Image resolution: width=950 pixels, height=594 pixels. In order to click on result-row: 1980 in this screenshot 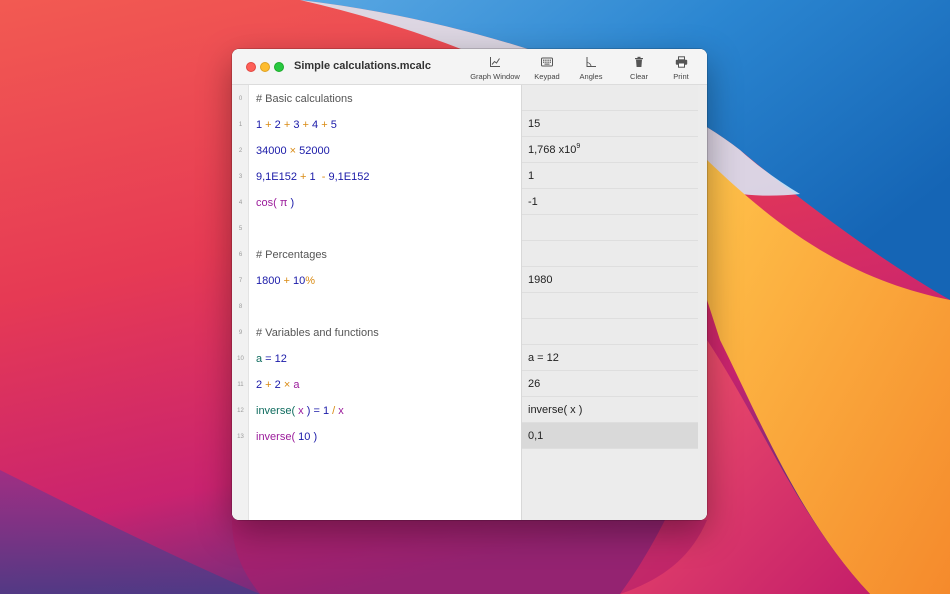, I will do `click(610, 280)`.